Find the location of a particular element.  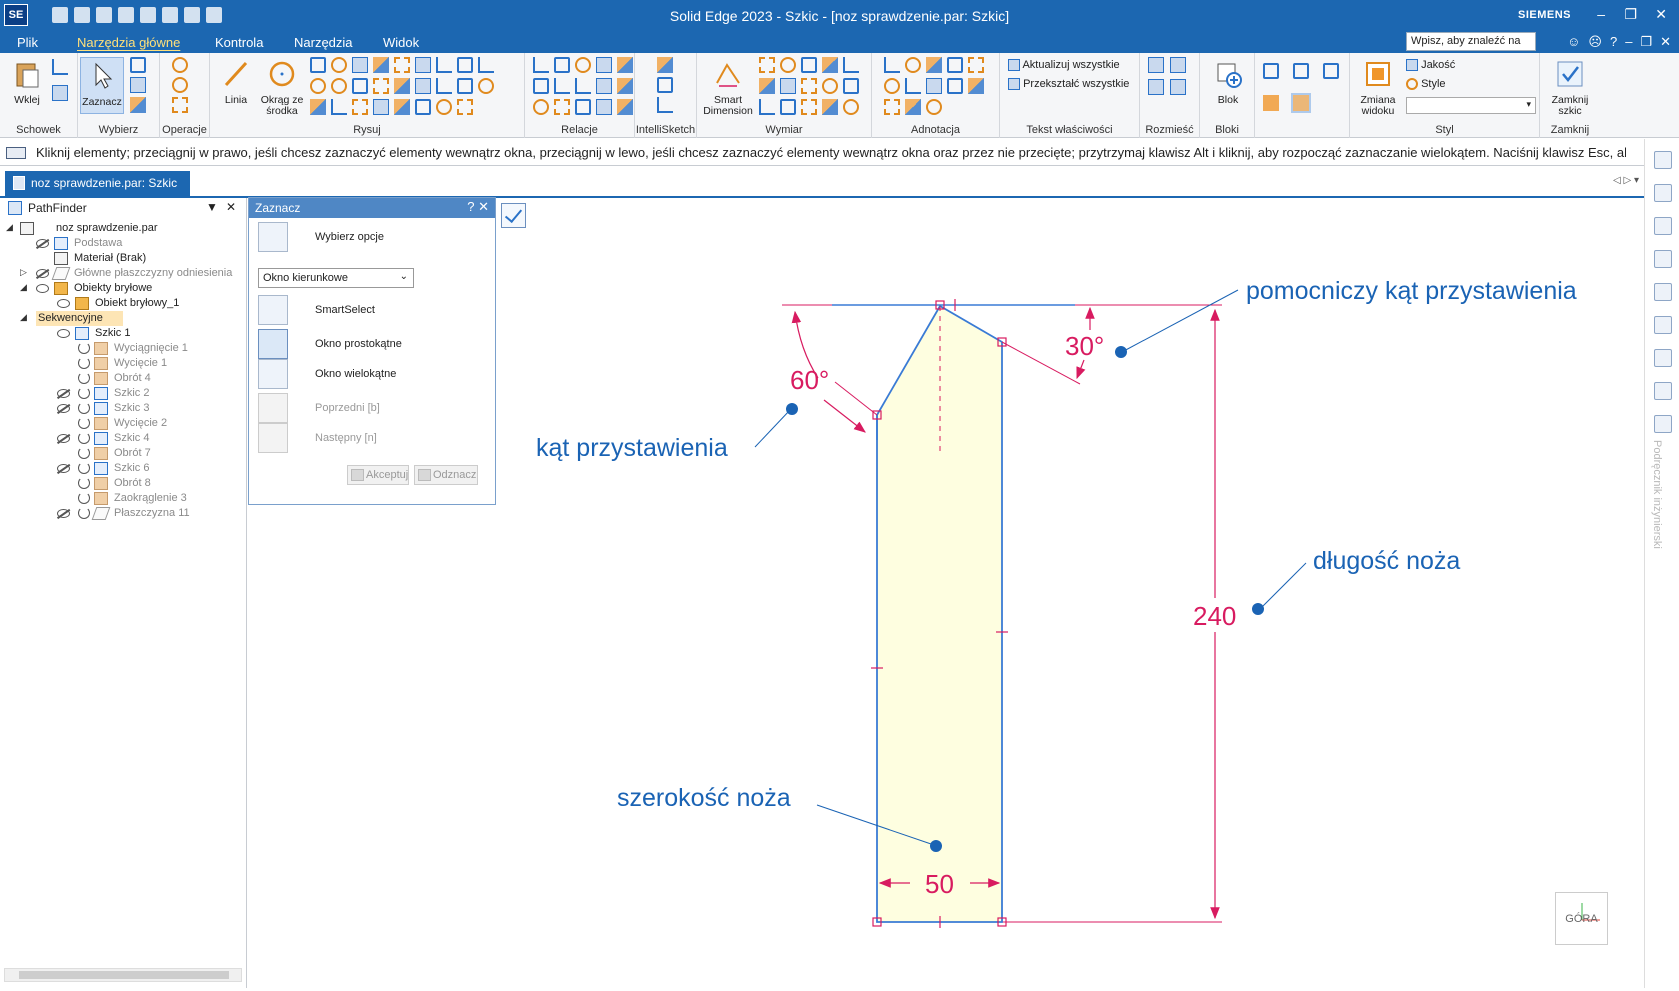

coordinate-dim-icon is located at coordinates (809, 65).